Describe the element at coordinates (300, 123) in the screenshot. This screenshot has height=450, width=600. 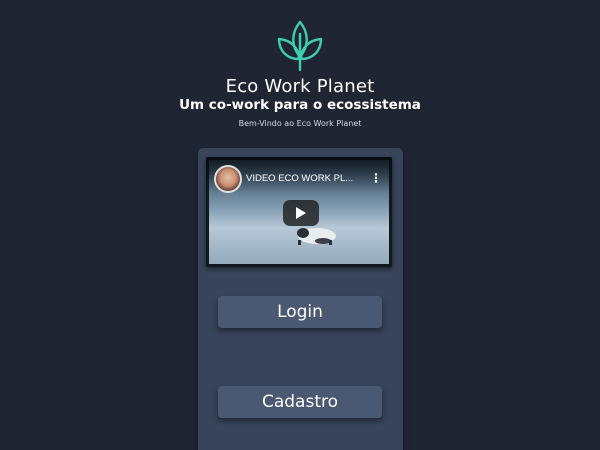
I see `welcome-text: Bem-Vindo ao Eco Work Planet` at that location.